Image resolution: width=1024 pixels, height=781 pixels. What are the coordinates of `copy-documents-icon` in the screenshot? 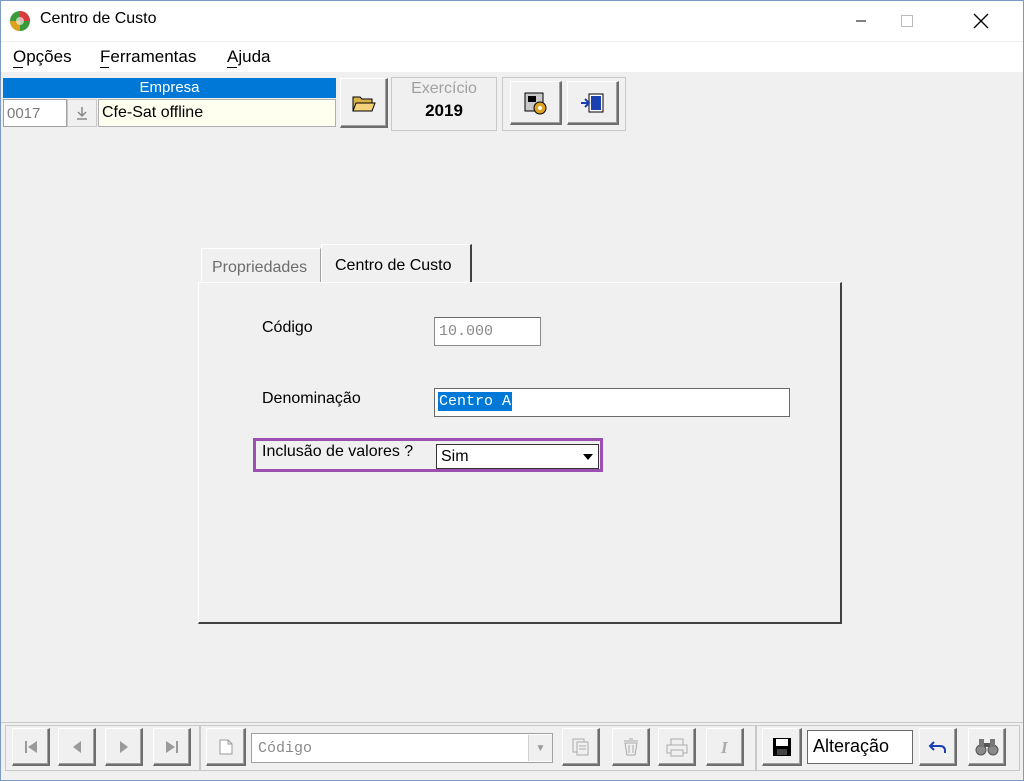 It's located at (580, 746).